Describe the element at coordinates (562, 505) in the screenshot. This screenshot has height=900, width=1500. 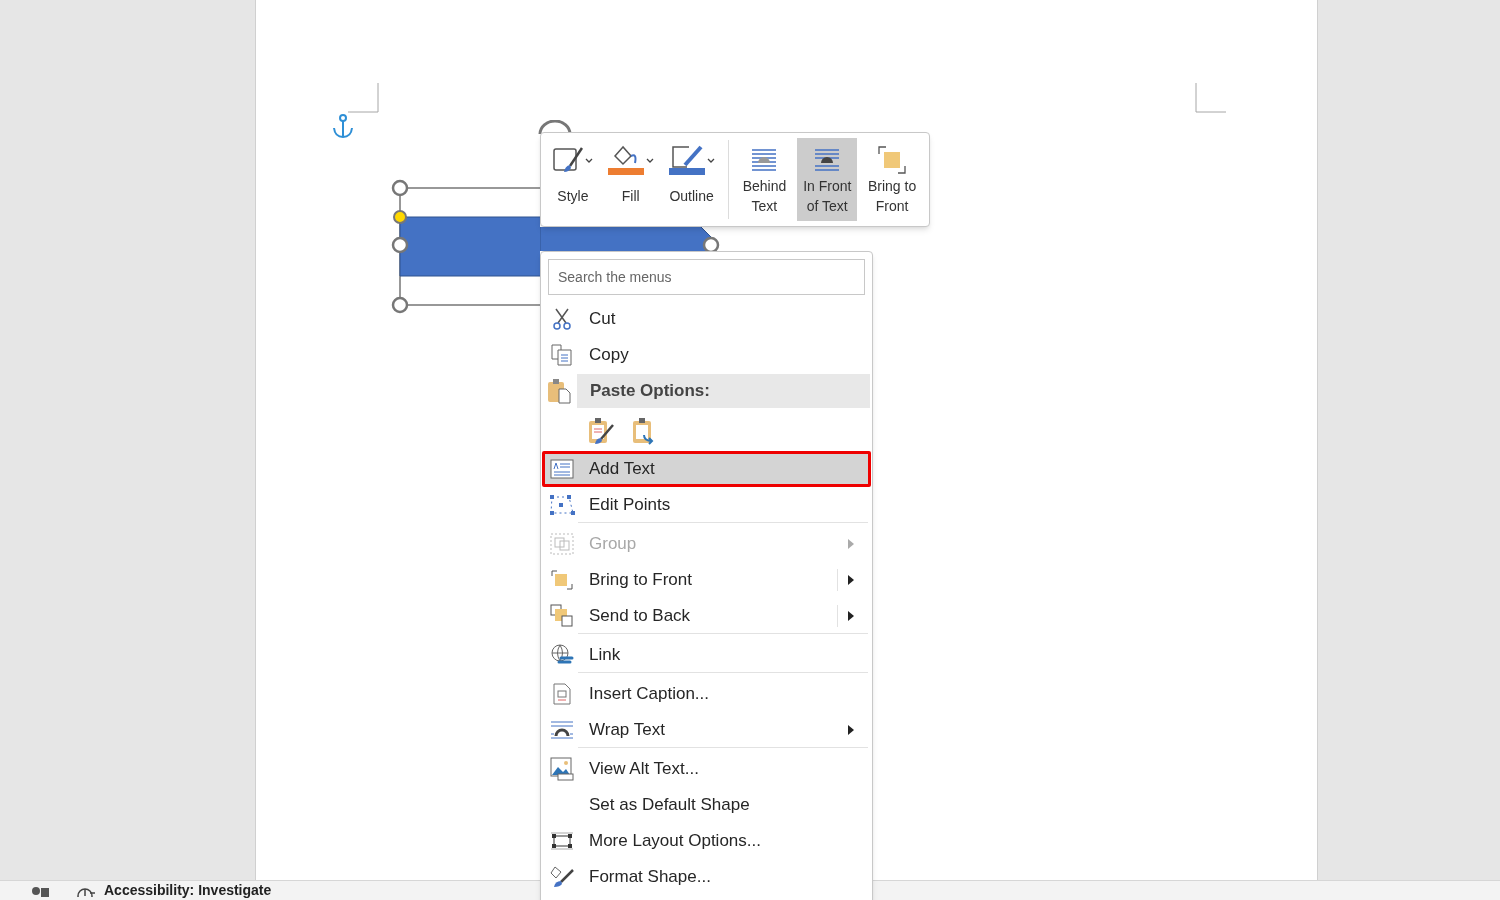
I see `edit-points-icon` at that location.